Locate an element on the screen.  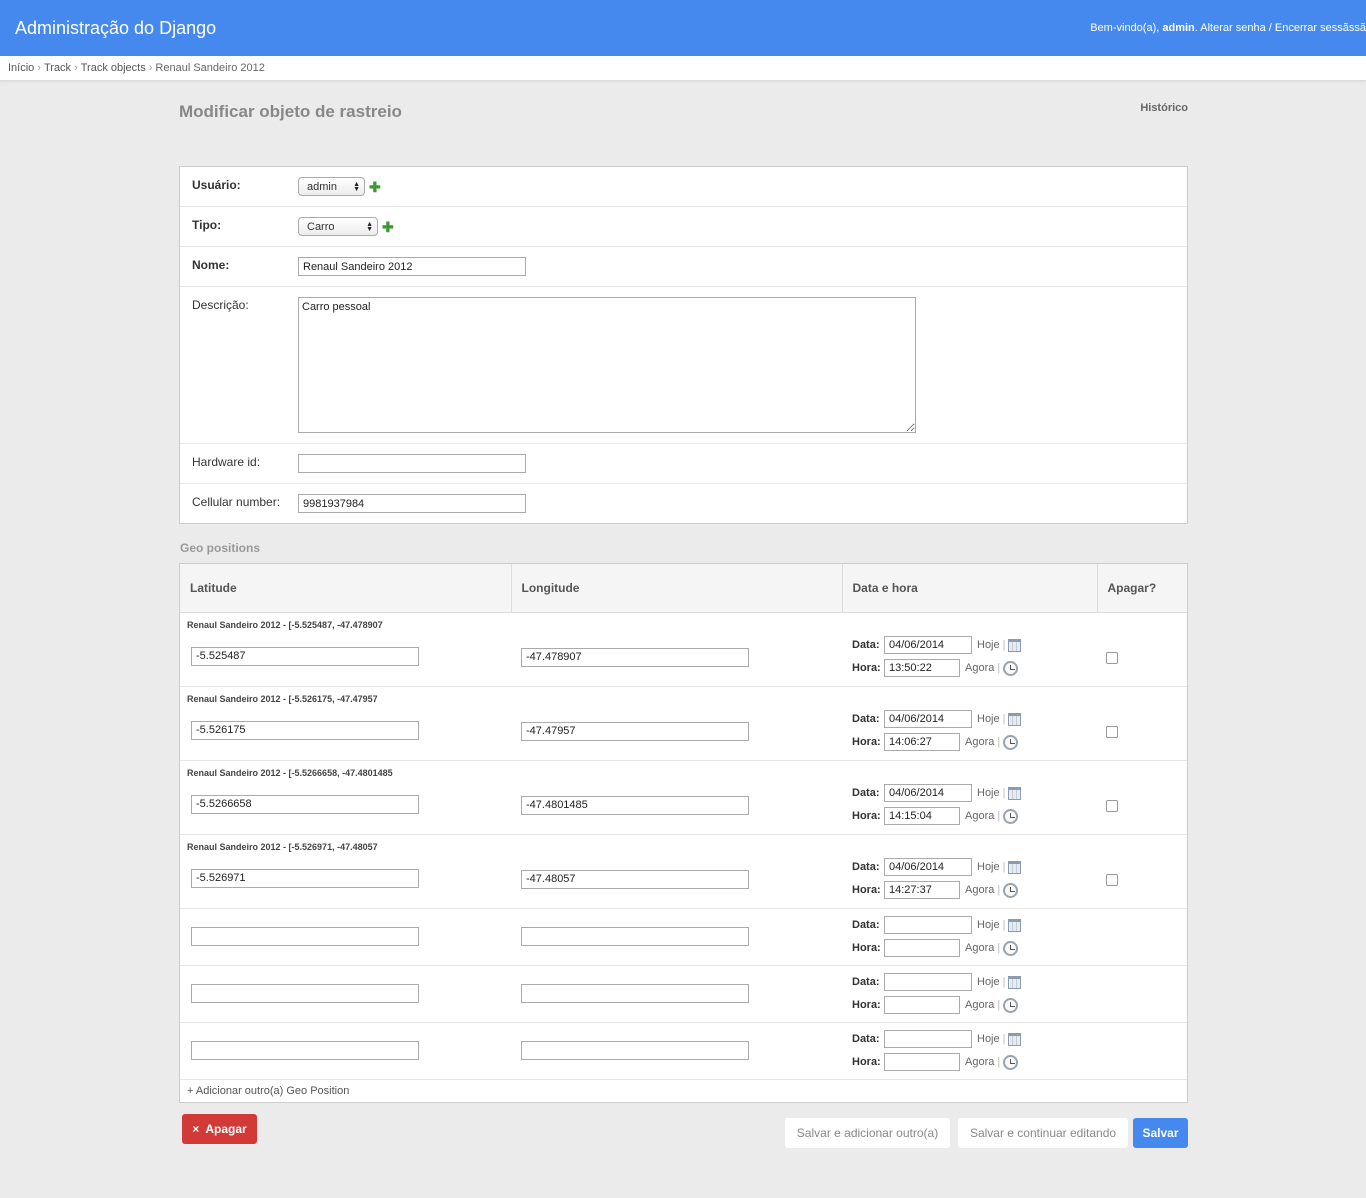
logout-link: Encerrar sessãssã is located at coordinates (1320, 28).